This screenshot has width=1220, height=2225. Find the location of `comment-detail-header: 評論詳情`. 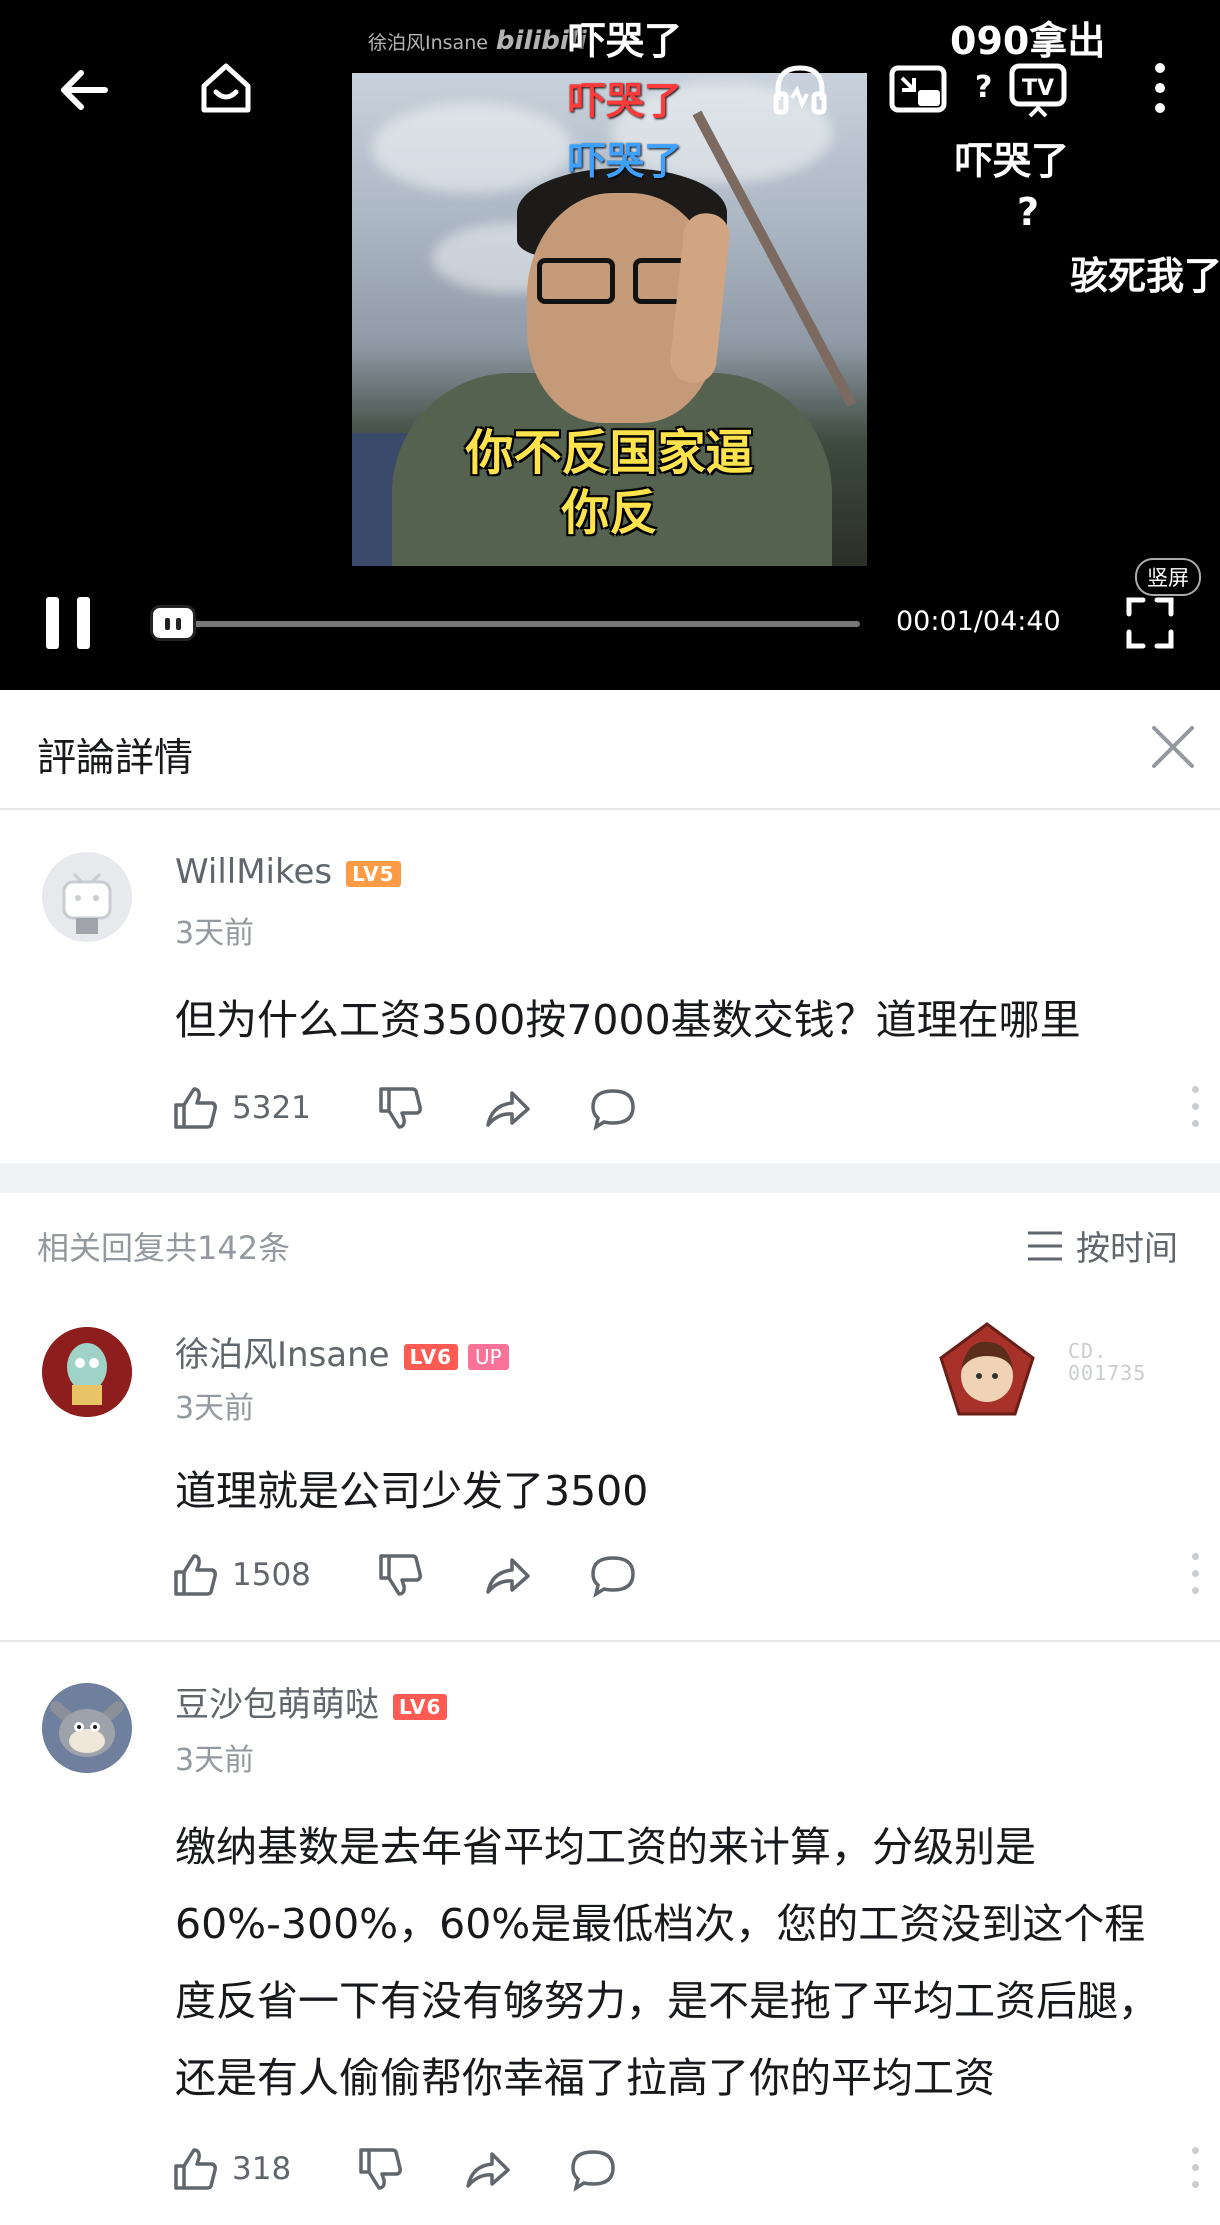

comment-detail-header: 評論詳情 is located at coordinates (610, 750).